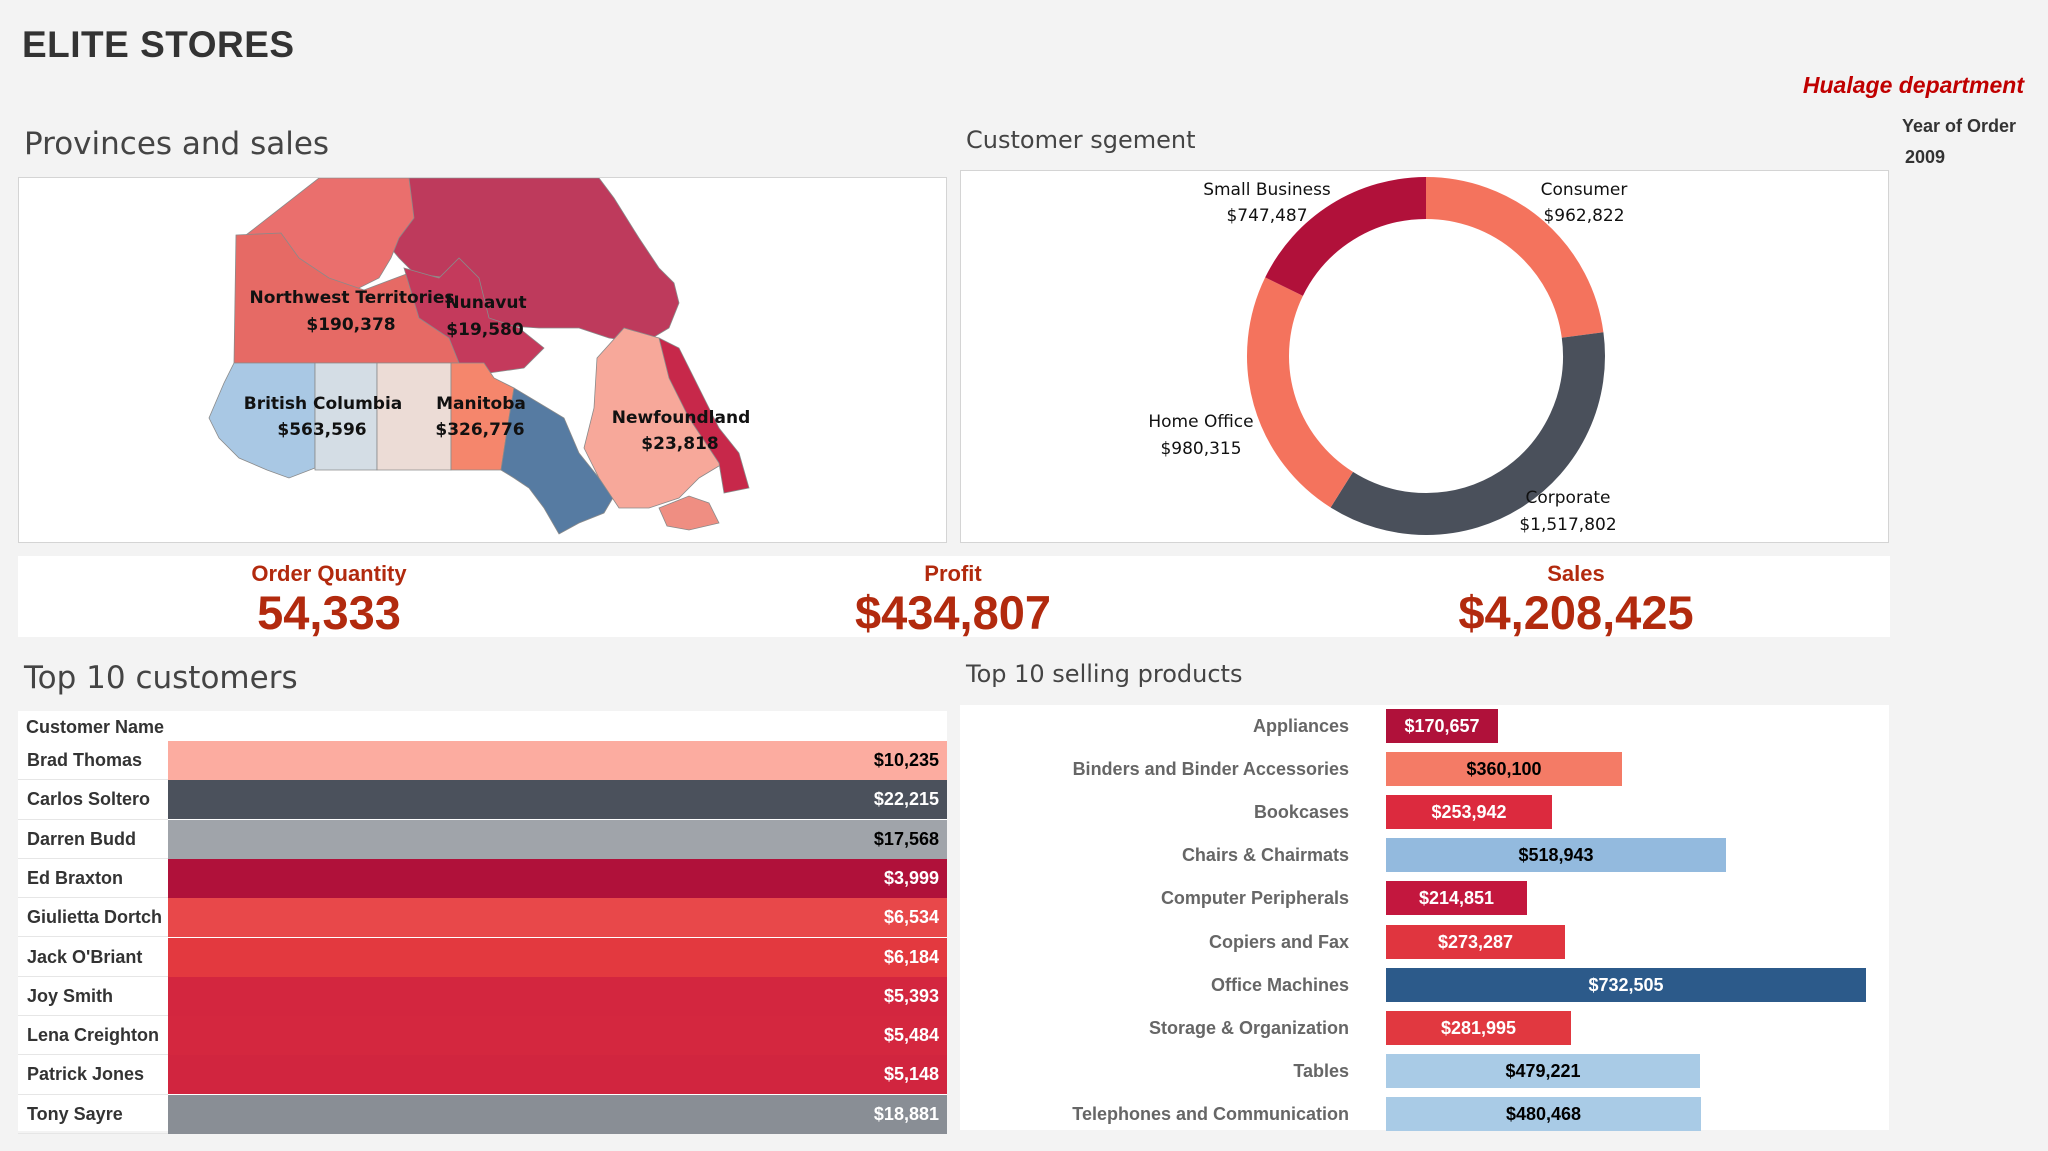  I want to click on product-bar-row: Office Machines $732,505, so click(1424, 989).